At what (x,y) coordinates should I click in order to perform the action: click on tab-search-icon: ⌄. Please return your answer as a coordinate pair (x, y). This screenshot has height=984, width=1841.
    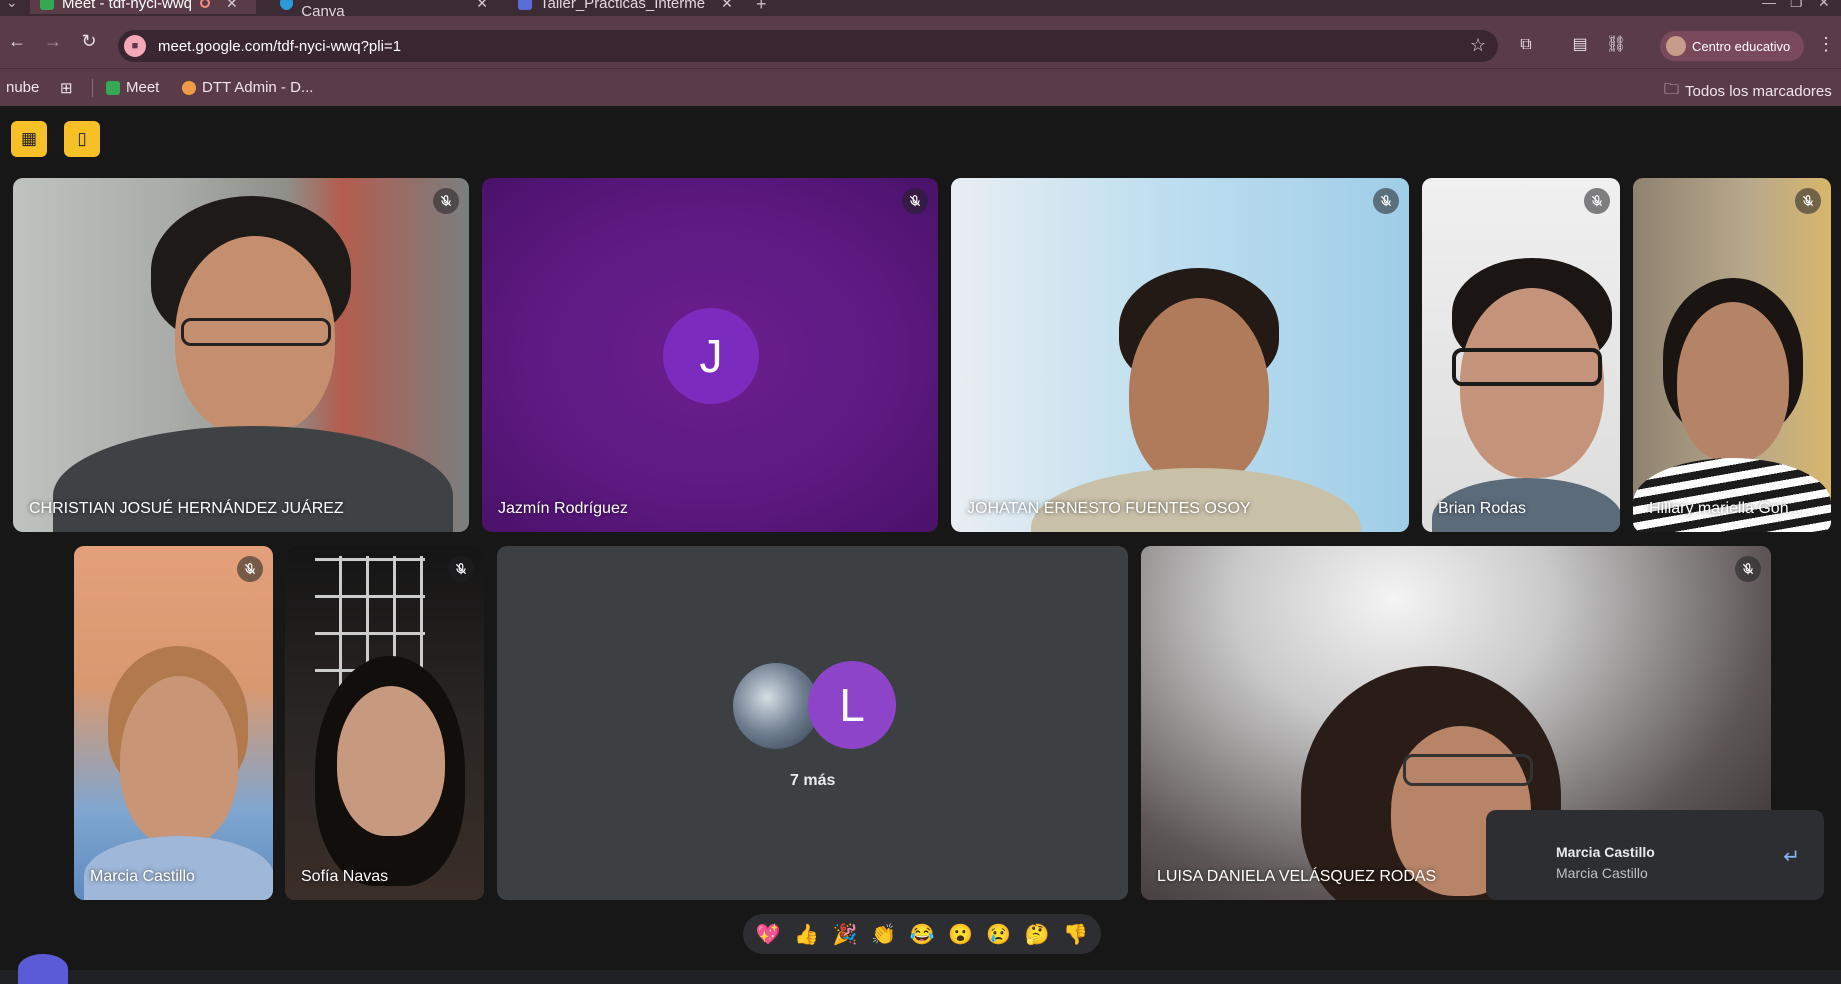
    Looking at the image, I should click on (12, 5).